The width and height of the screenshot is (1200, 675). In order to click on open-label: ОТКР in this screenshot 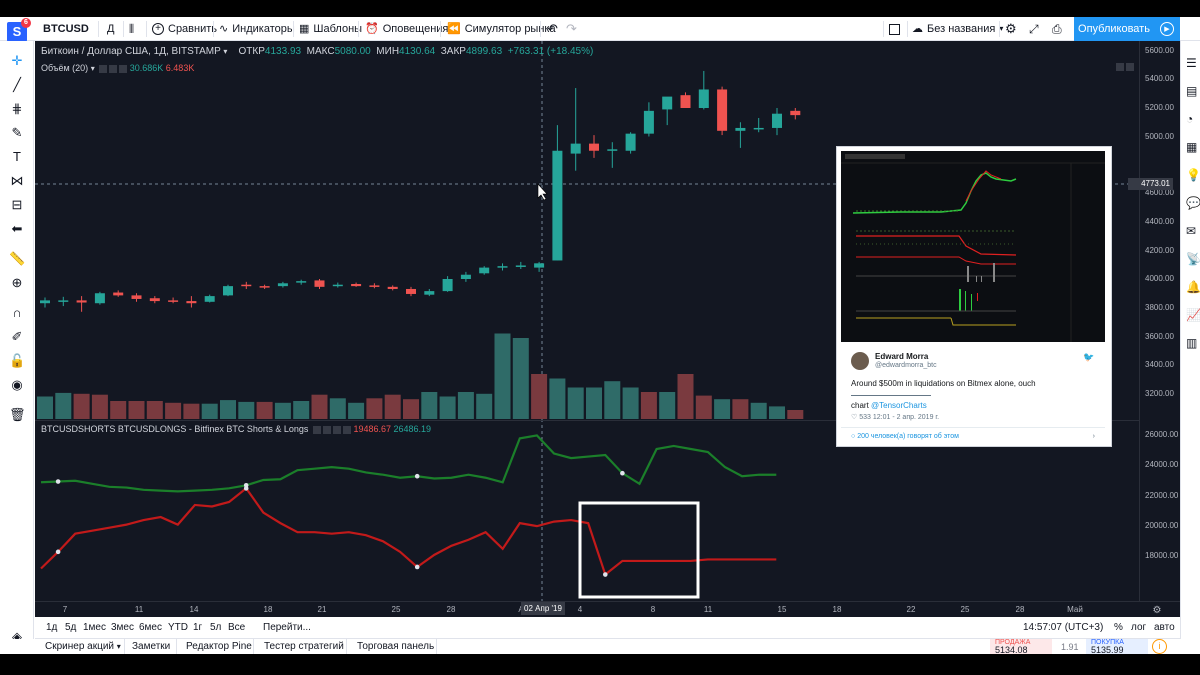, I will do `click(251, 51)`.